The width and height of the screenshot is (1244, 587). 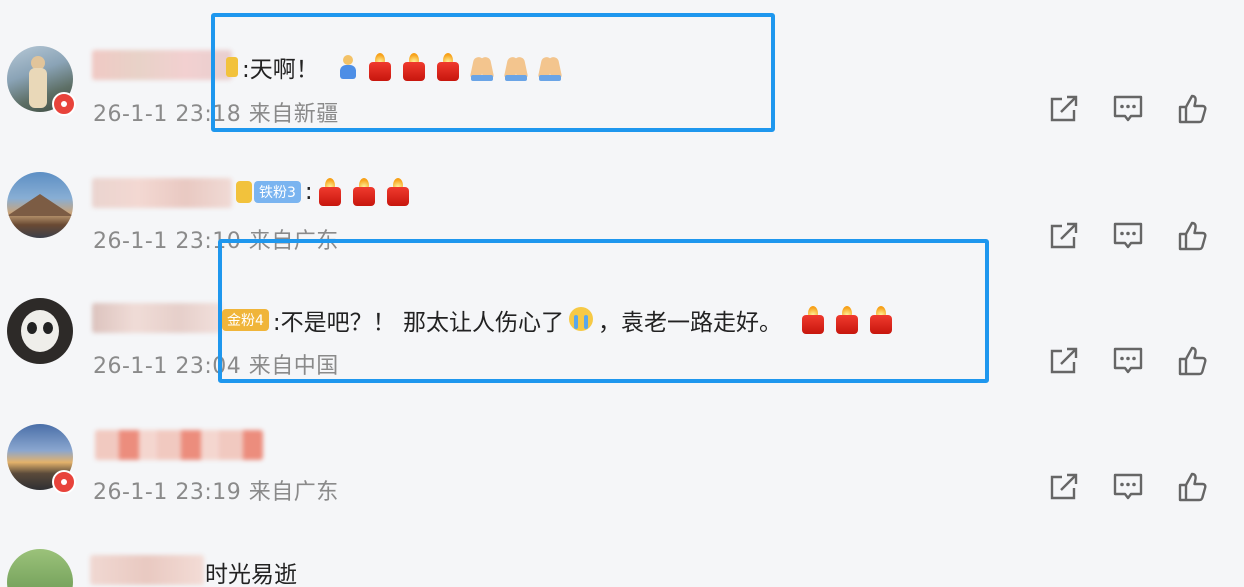 I want to click on comment-meta: 26-1-1 23:19 来自广东, so click(x=216, y=490).